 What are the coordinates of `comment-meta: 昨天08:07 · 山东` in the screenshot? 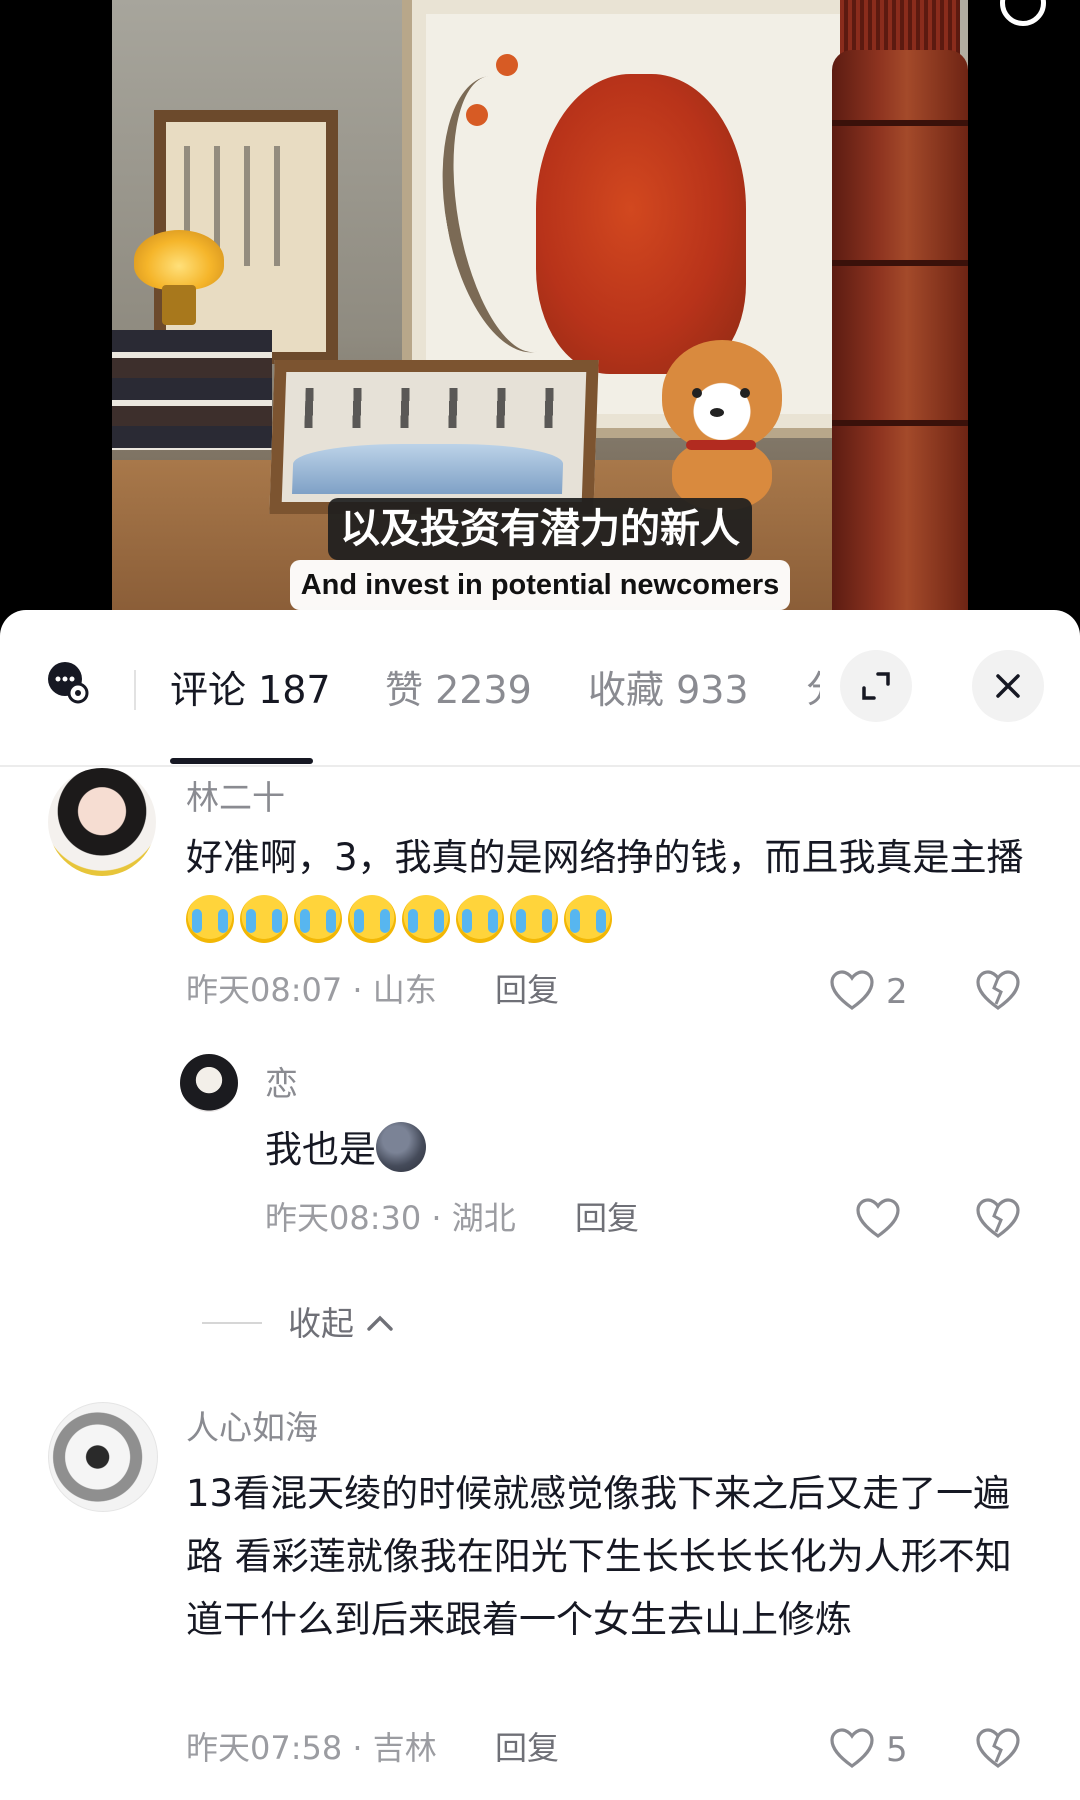 It's located at (311, 990).